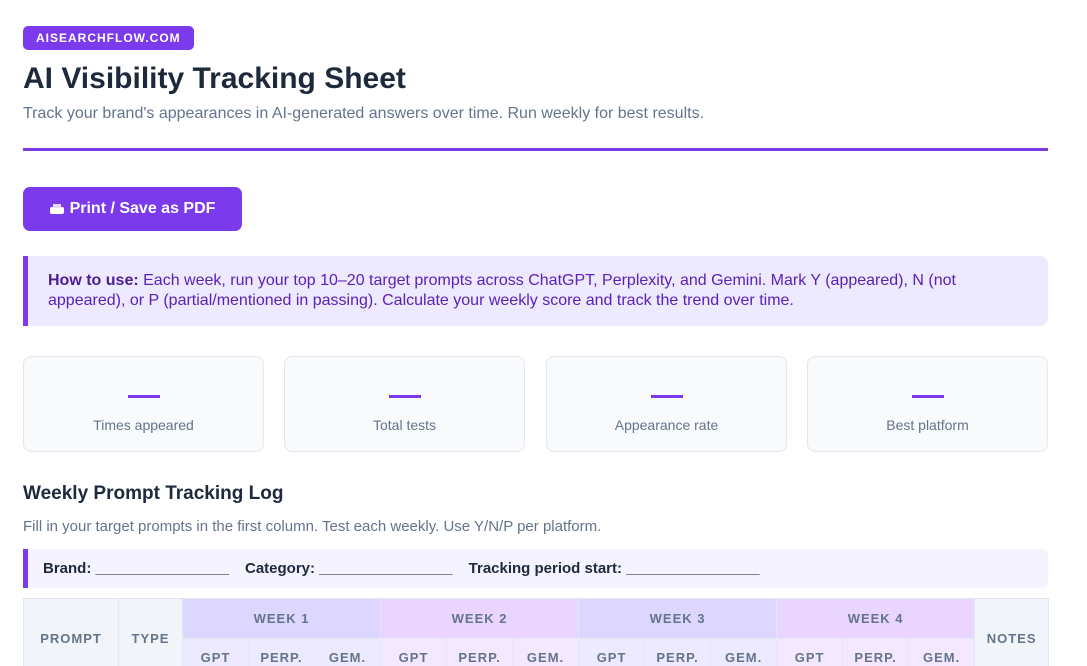 This screenshot has height=666, width=1087. Describe the element at coordinates (281, 618) in the screenshot. I see `column-header-week-1: WEEK 1` at that location.